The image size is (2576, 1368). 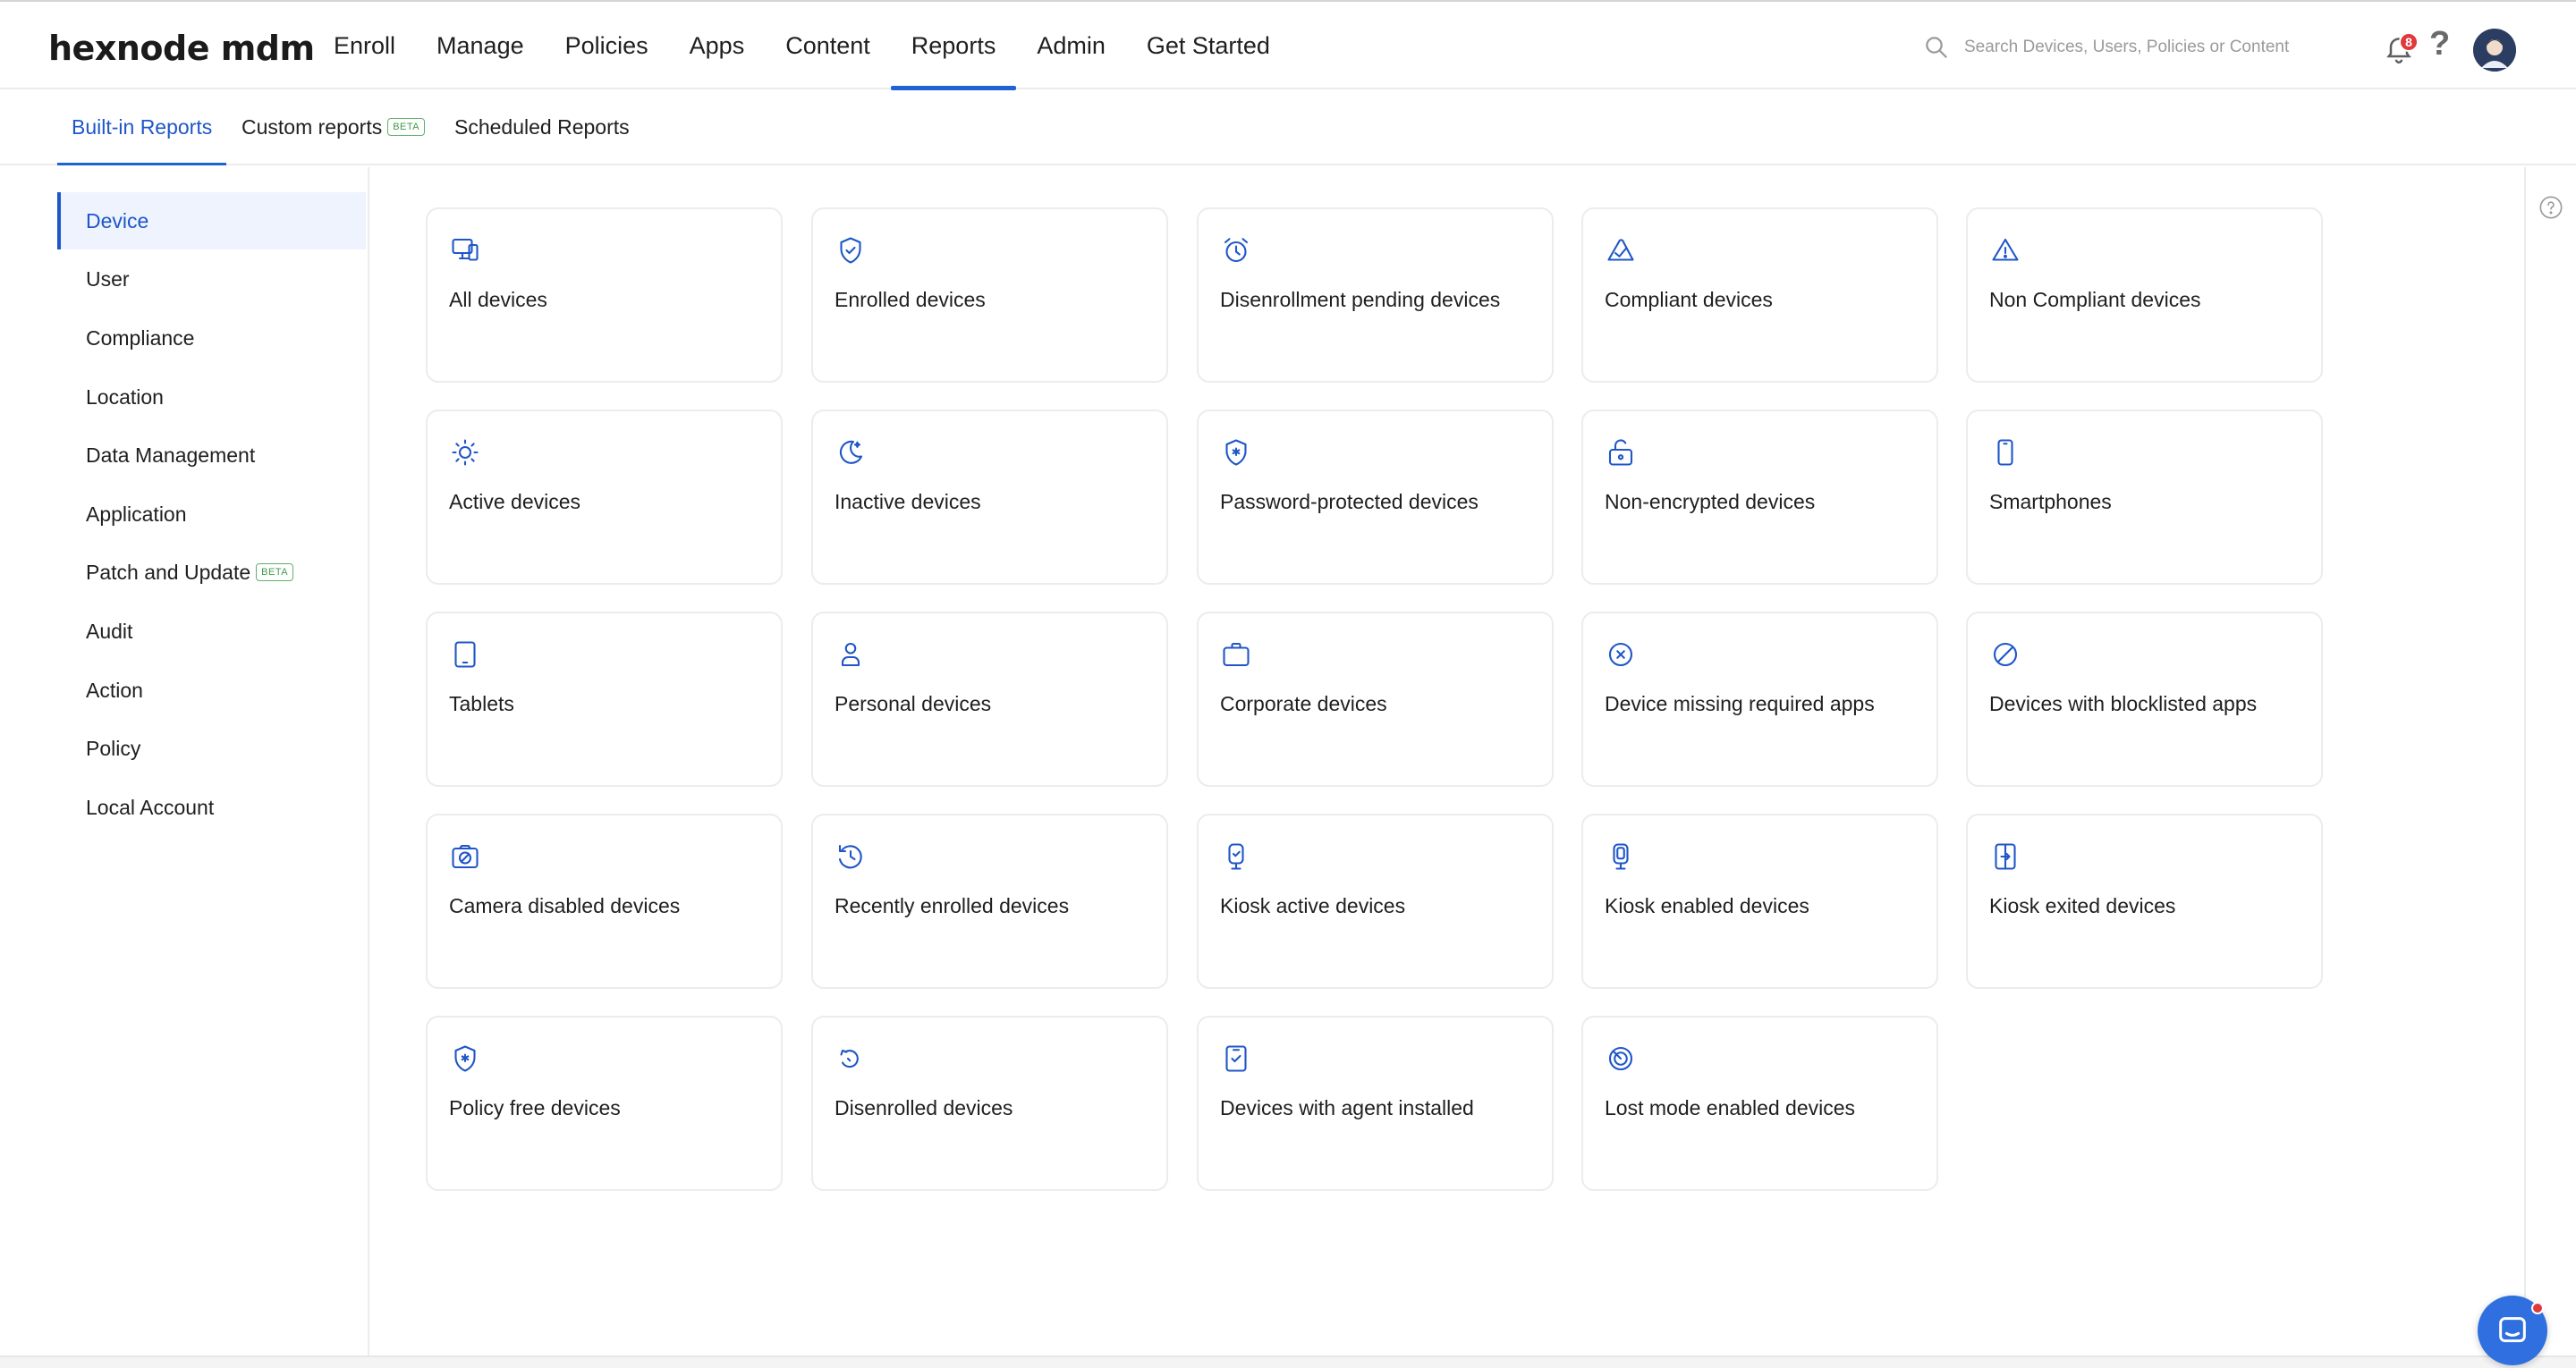 I want to click on x-circle-icon, so click(x=1620, y=654).